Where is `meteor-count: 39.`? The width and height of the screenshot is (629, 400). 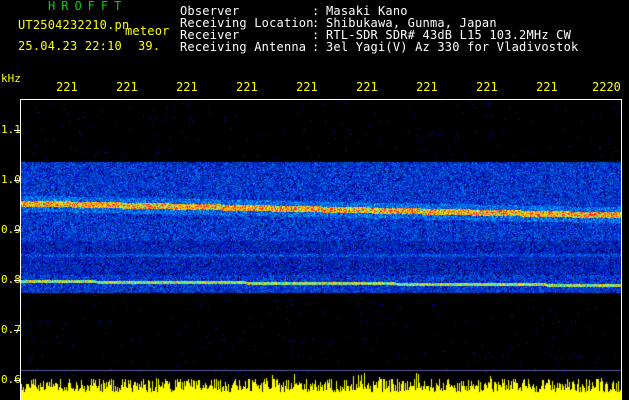
meteor-count: 39. is located at coordinates (149, 46).